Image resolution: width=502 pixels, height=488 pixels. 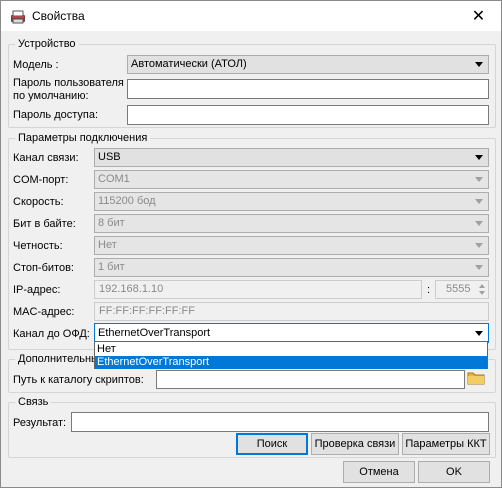 I want to click on result-field, so click(x=280, y=422).